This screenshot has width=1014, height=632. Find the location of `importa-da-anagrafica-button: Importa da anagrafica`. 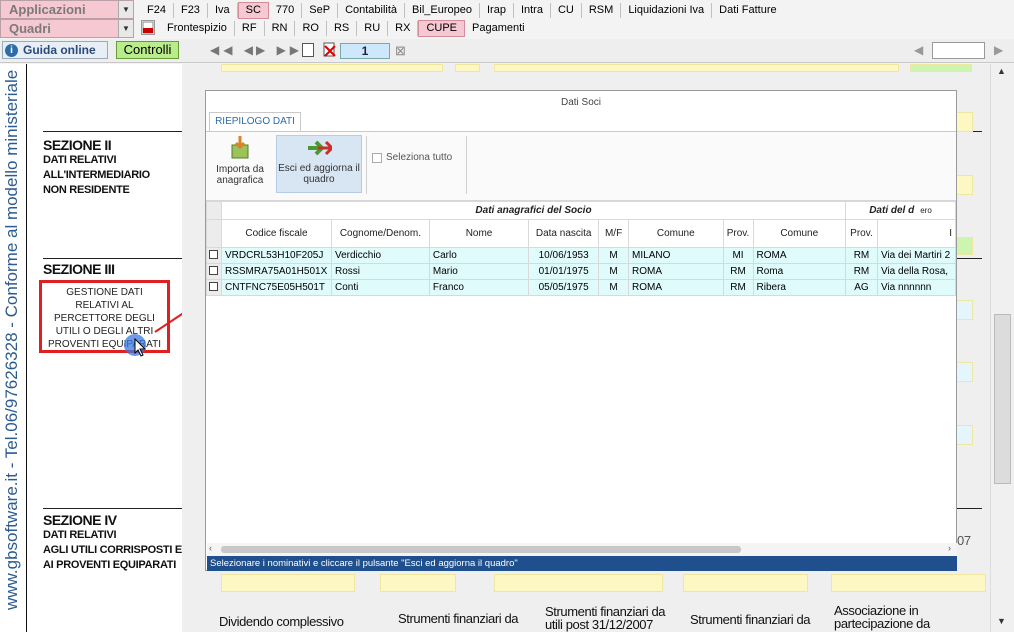

importa-da-anagrafica-button: Importa da anagrafica is located at coordinates (240, 164).